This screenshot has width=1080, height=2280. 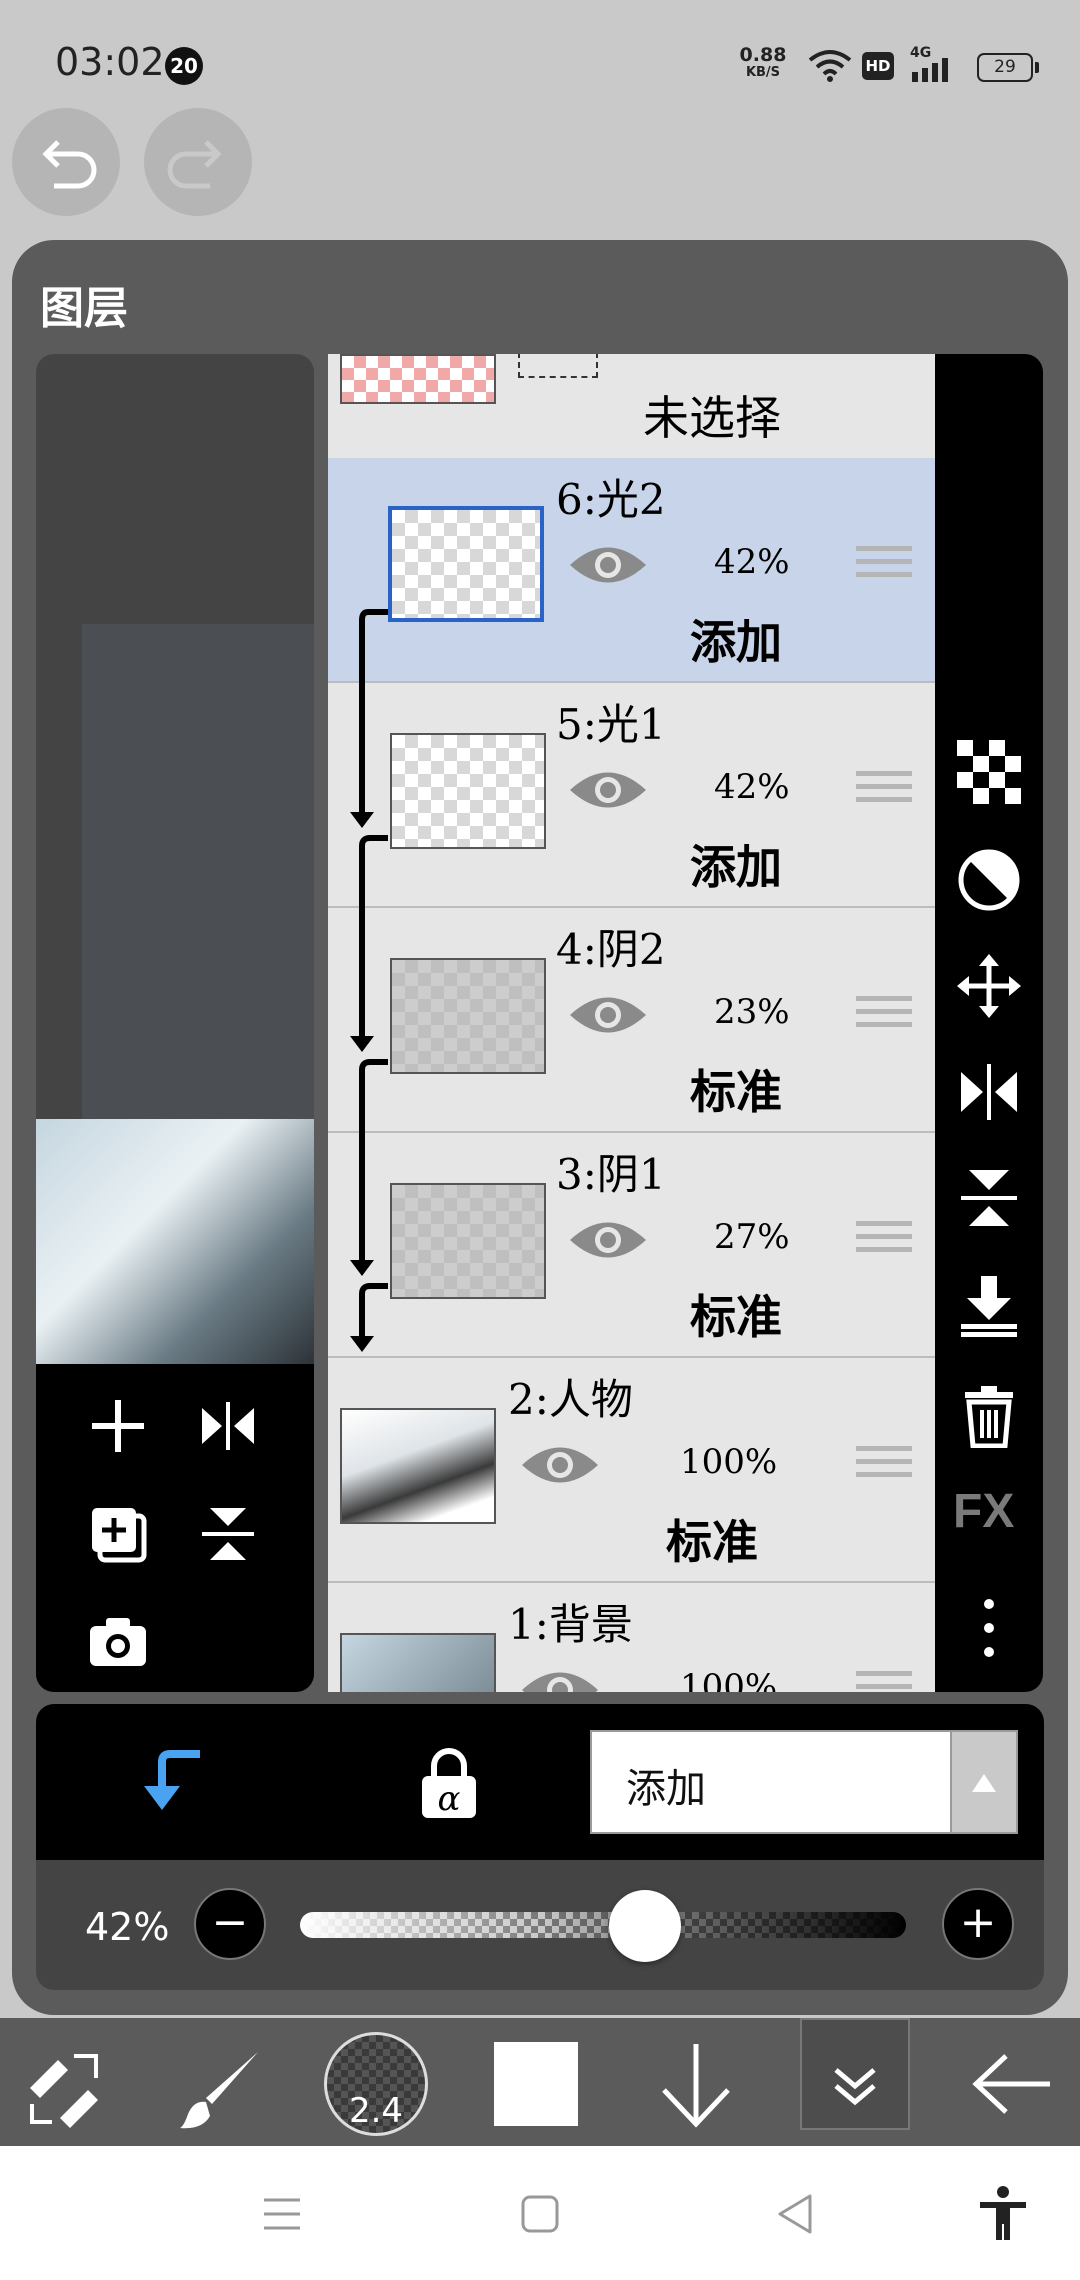 What do you see at coordinates (736, 642) in the screenshot?
I see `layer-blend-mode: 添加` at bounding box center [736, 642].